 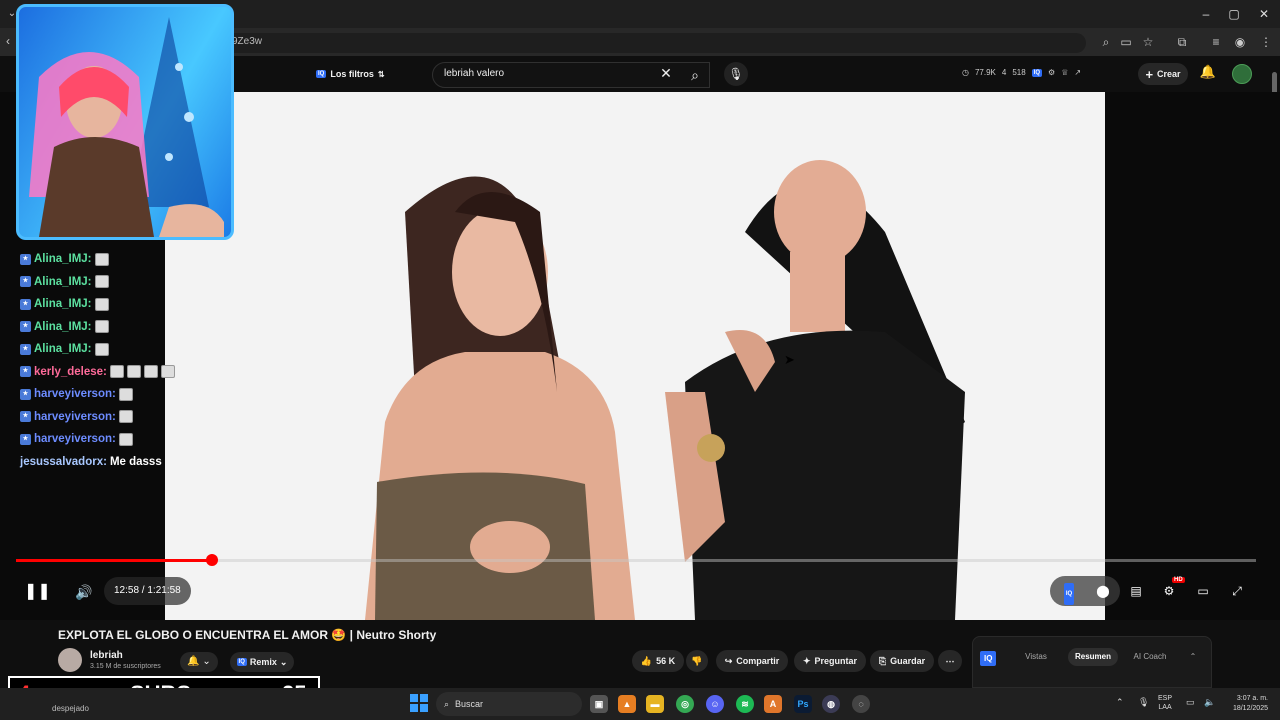 I want to click on more-actions-button: ⋯, so click(x=950, y=661).